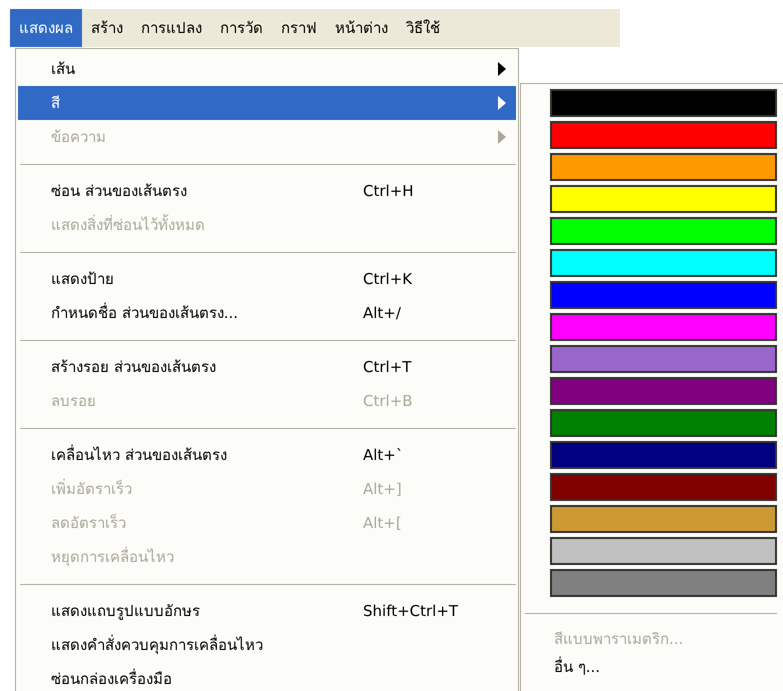 The height and width of the screenshot is (691, 783). What do you see at coordinates (267, 313) in the screenshot?
I see `menu-item: กำหนดชื่อ ส่วนของเส้นตรง... Alt+/` at bounding box center [267, 313].